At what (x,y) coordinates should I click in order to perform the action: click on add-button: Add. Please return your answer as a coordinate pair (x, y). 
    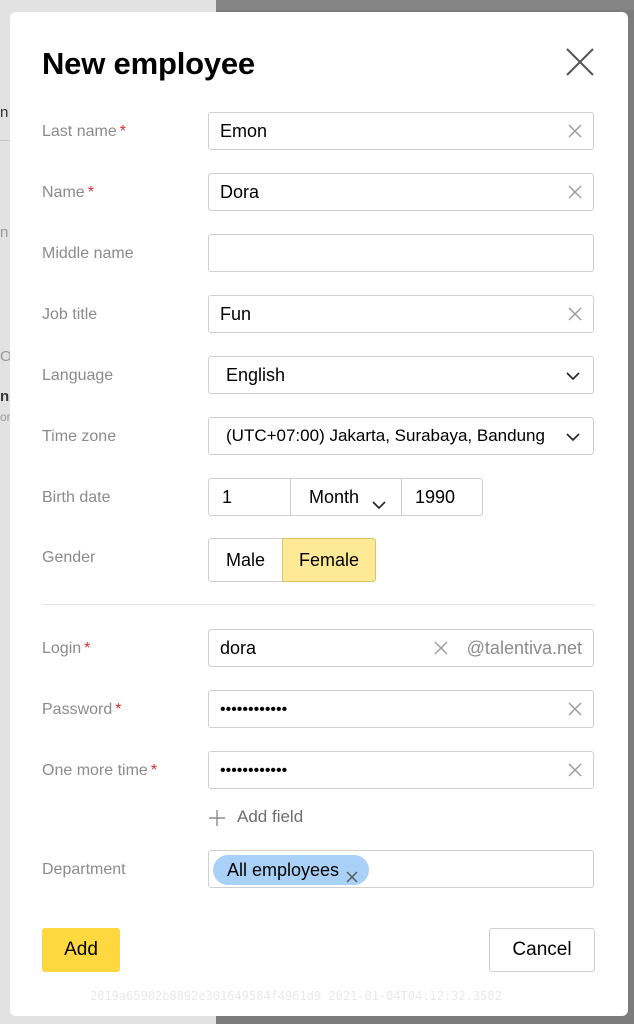
    Looking at the image, I should click on (81, 950).